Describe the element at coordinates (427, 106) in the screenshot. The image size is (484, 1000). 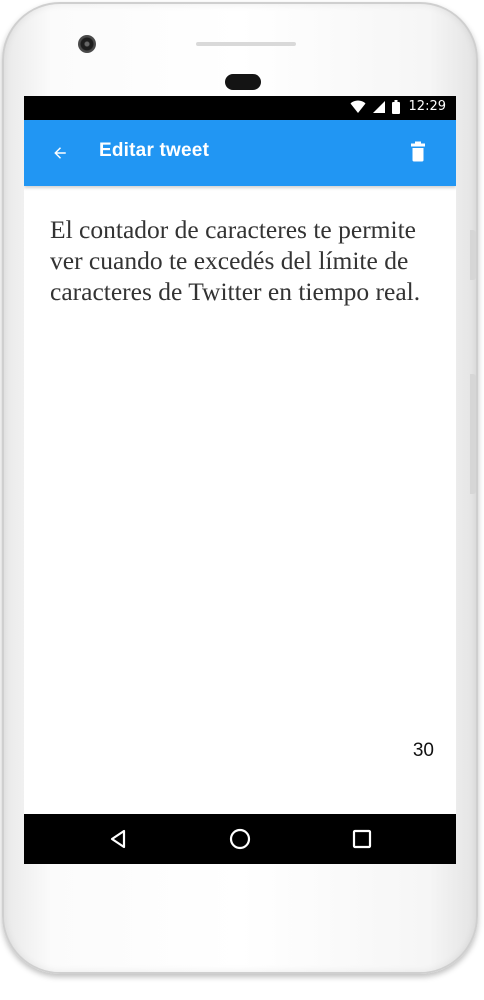
I see `status-time: 12:29` at that location.